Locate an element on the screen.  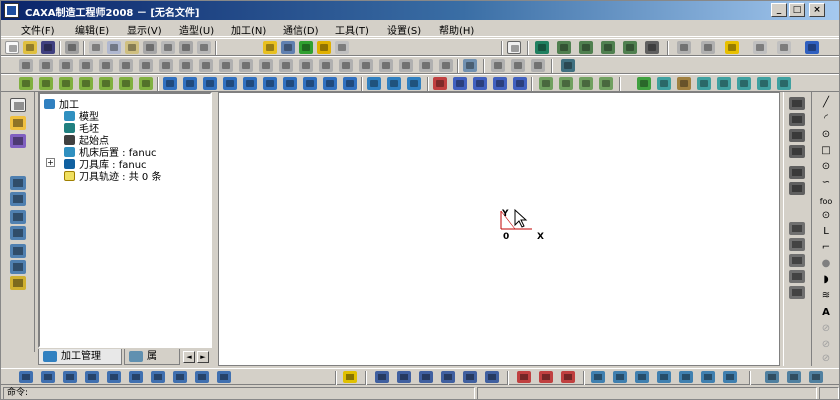
pencil-icon is located at coordinates (18, 123).